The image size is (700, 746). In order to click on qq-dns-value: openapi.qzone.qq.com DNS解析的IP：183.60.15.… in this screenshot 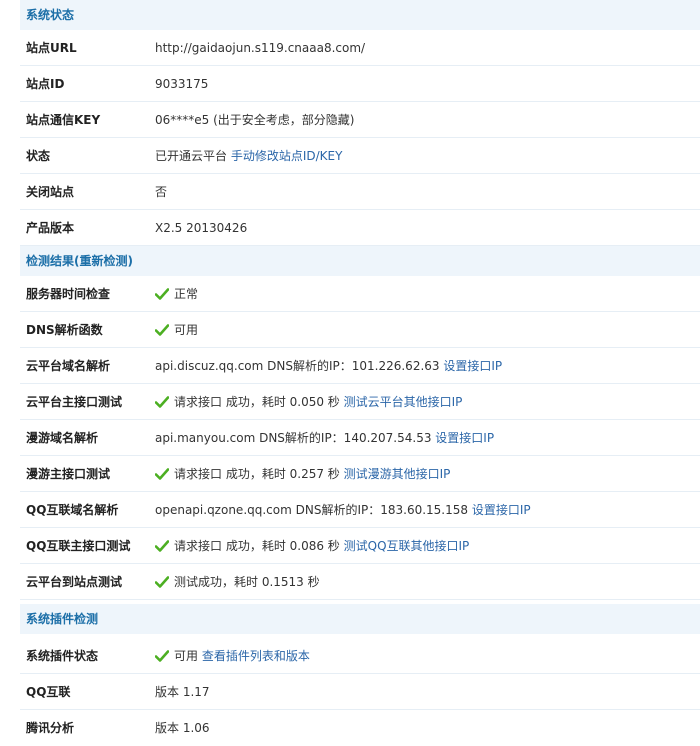, I will do `click(343, 510)`.